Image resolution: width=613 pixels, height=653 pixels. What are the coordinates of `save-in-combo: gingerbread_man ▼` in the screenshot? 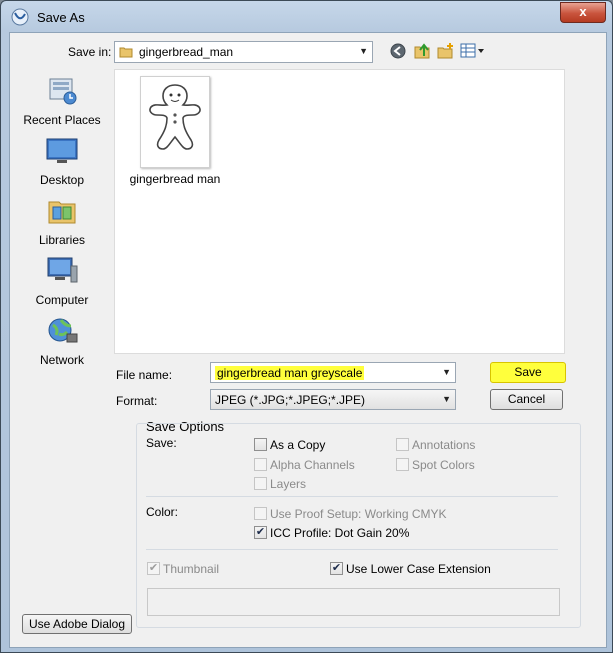 It's located at (243, 52).